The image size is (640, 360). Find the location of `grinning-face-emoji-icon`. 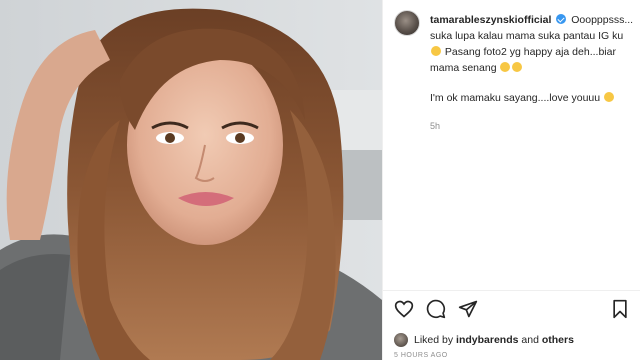

grinning-face-emoji-icon is located at coordinates (505, 67).